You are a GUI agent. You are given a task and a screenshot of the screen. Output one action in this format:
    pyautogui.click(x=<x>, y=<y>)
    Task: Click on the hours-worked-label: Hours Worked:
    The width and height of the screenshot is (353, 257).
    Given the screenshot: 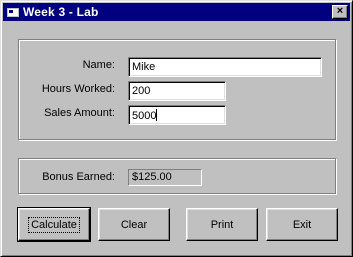 What is the action you would take?
    pyautogui.click(x=78, y=89)
    